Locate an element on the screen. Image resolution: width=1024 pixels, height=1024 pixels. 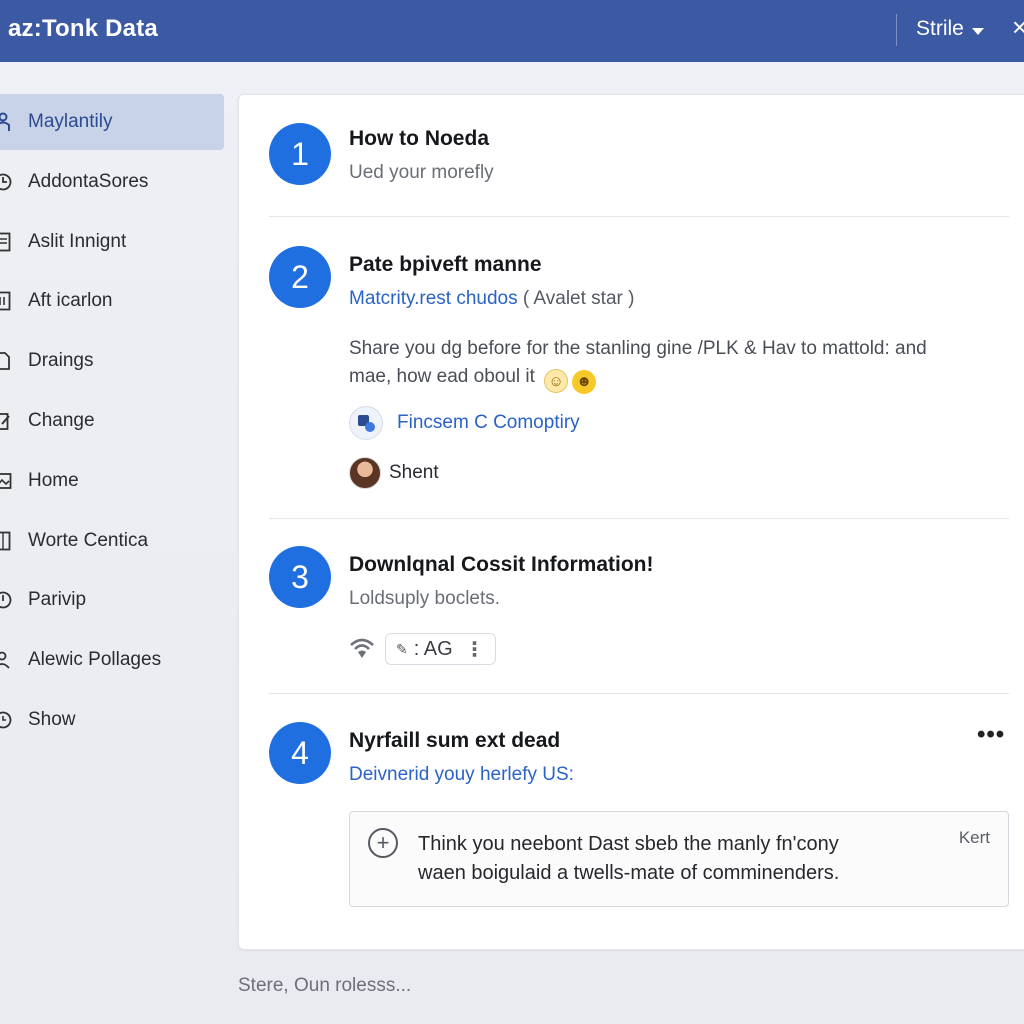
step-body-line-text: mae, how ead oboul it is located at coordinates (445, 376).